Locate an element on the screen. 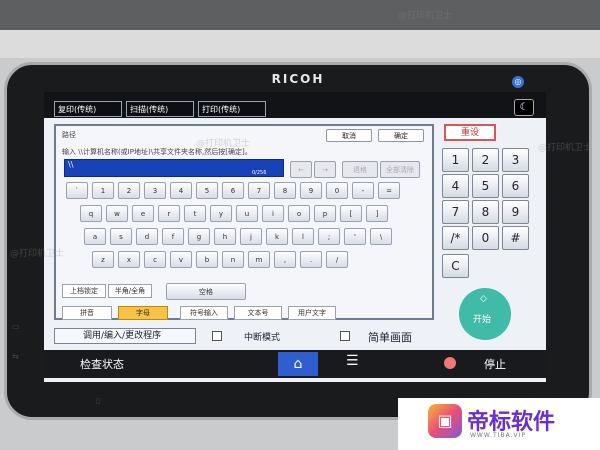 This screenshot has width=600, height=450. key-quote: ' is located at coordinates (355, 236).